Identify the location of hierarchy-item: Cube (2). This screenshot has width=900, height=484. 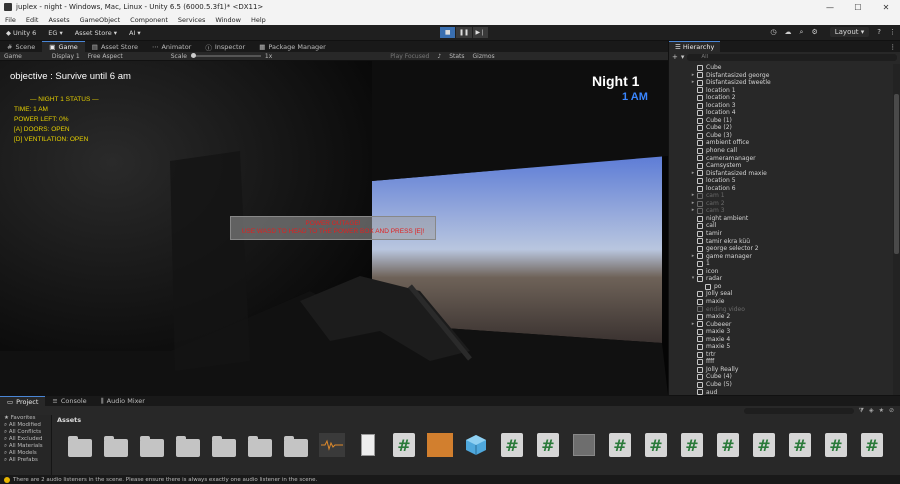
(781, 128).